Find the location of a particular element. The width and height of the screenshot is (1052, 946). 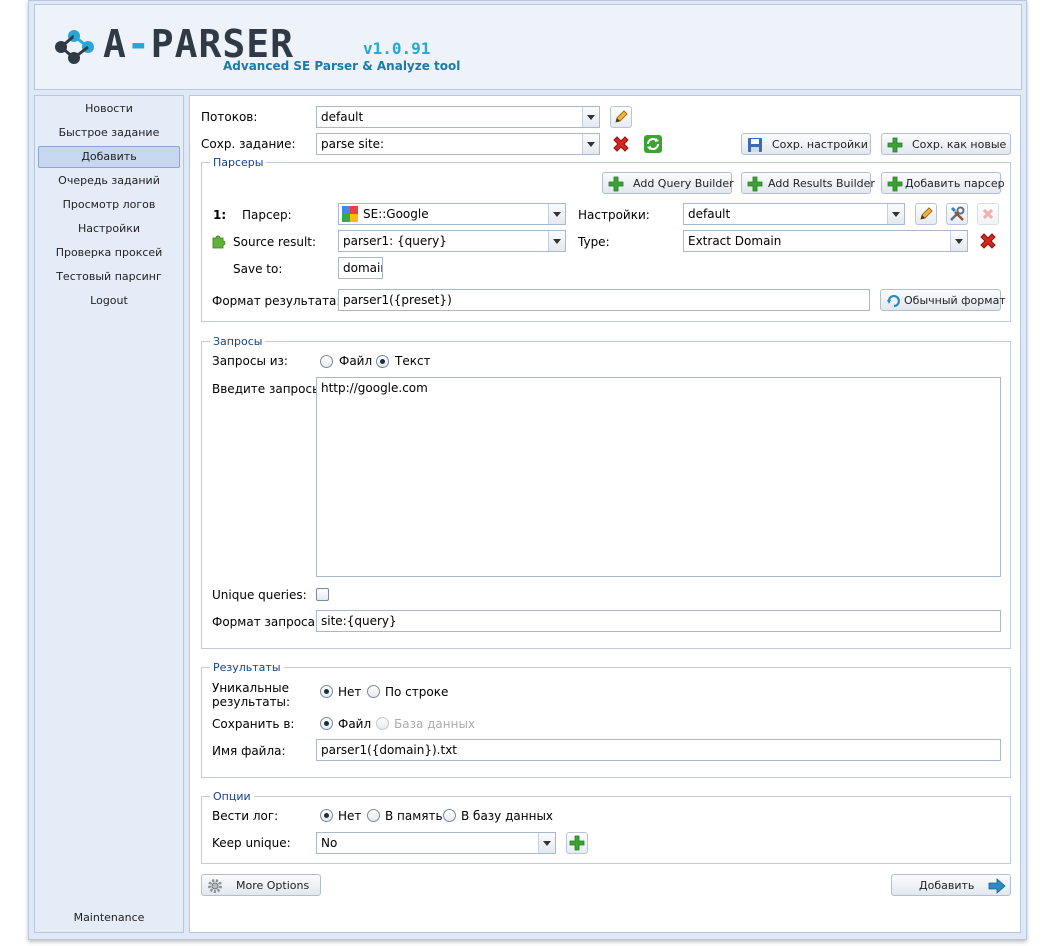

edit-threads-button is located at coordinates (621, 117).